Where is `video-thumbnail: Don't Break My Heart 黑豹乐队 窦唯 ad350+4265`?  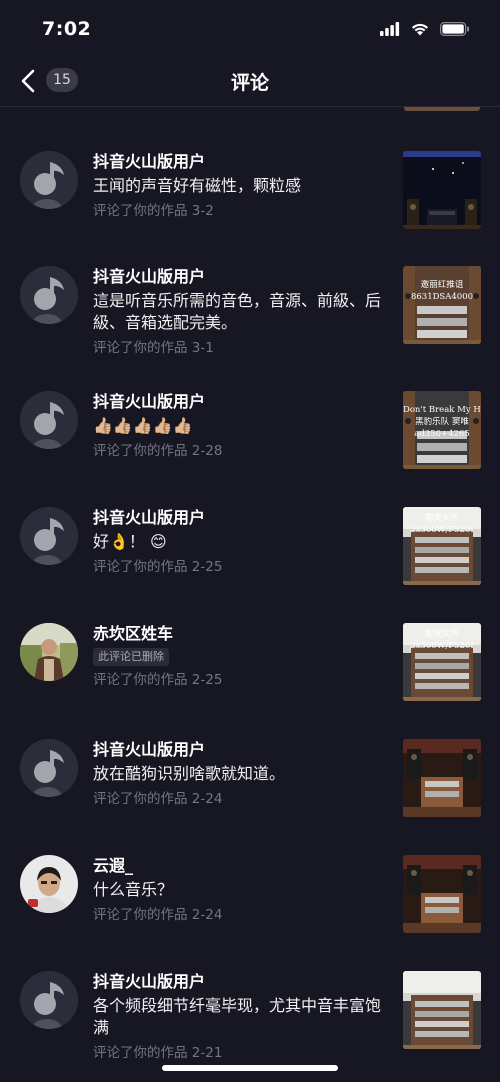 video-thumbnail: Don't Break My Heart 黑豹乐队 窦唯 ad350+4265 is located at coordinates (442, 430).